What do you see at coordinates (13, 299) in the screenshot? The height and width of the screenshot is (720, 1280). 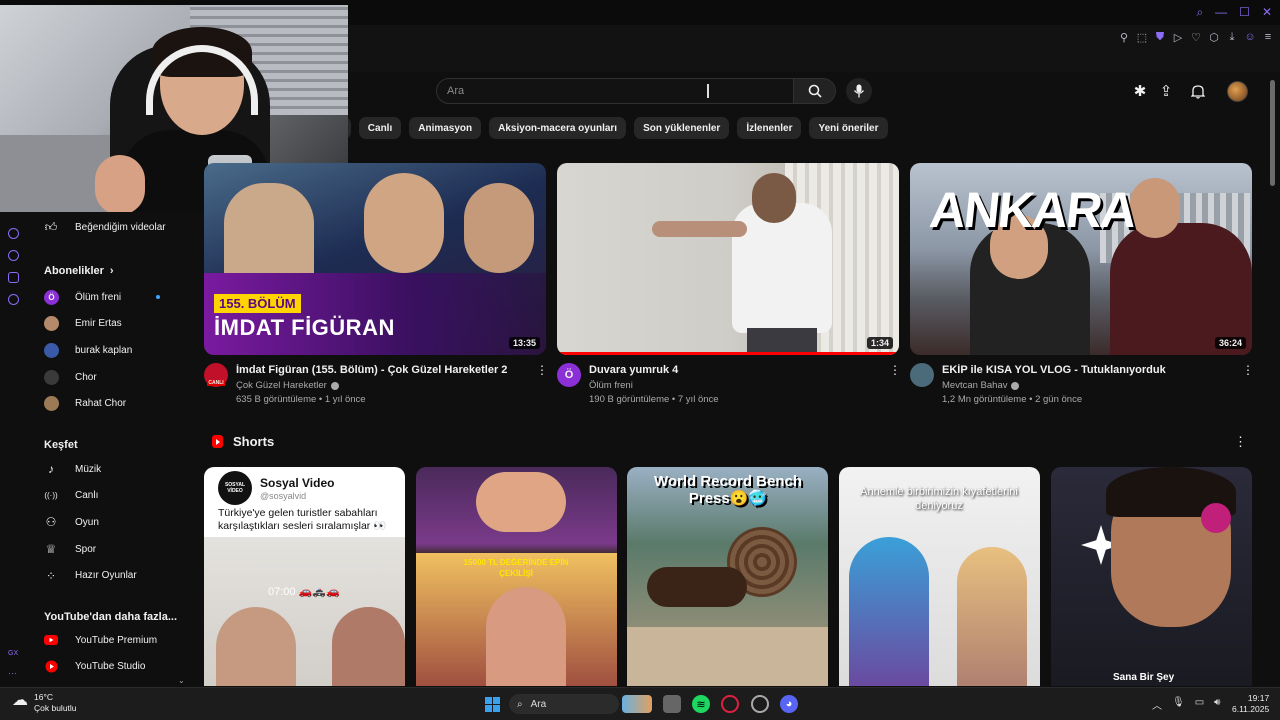 I see `rail-settings-icon` at bounding box center [13, 299].